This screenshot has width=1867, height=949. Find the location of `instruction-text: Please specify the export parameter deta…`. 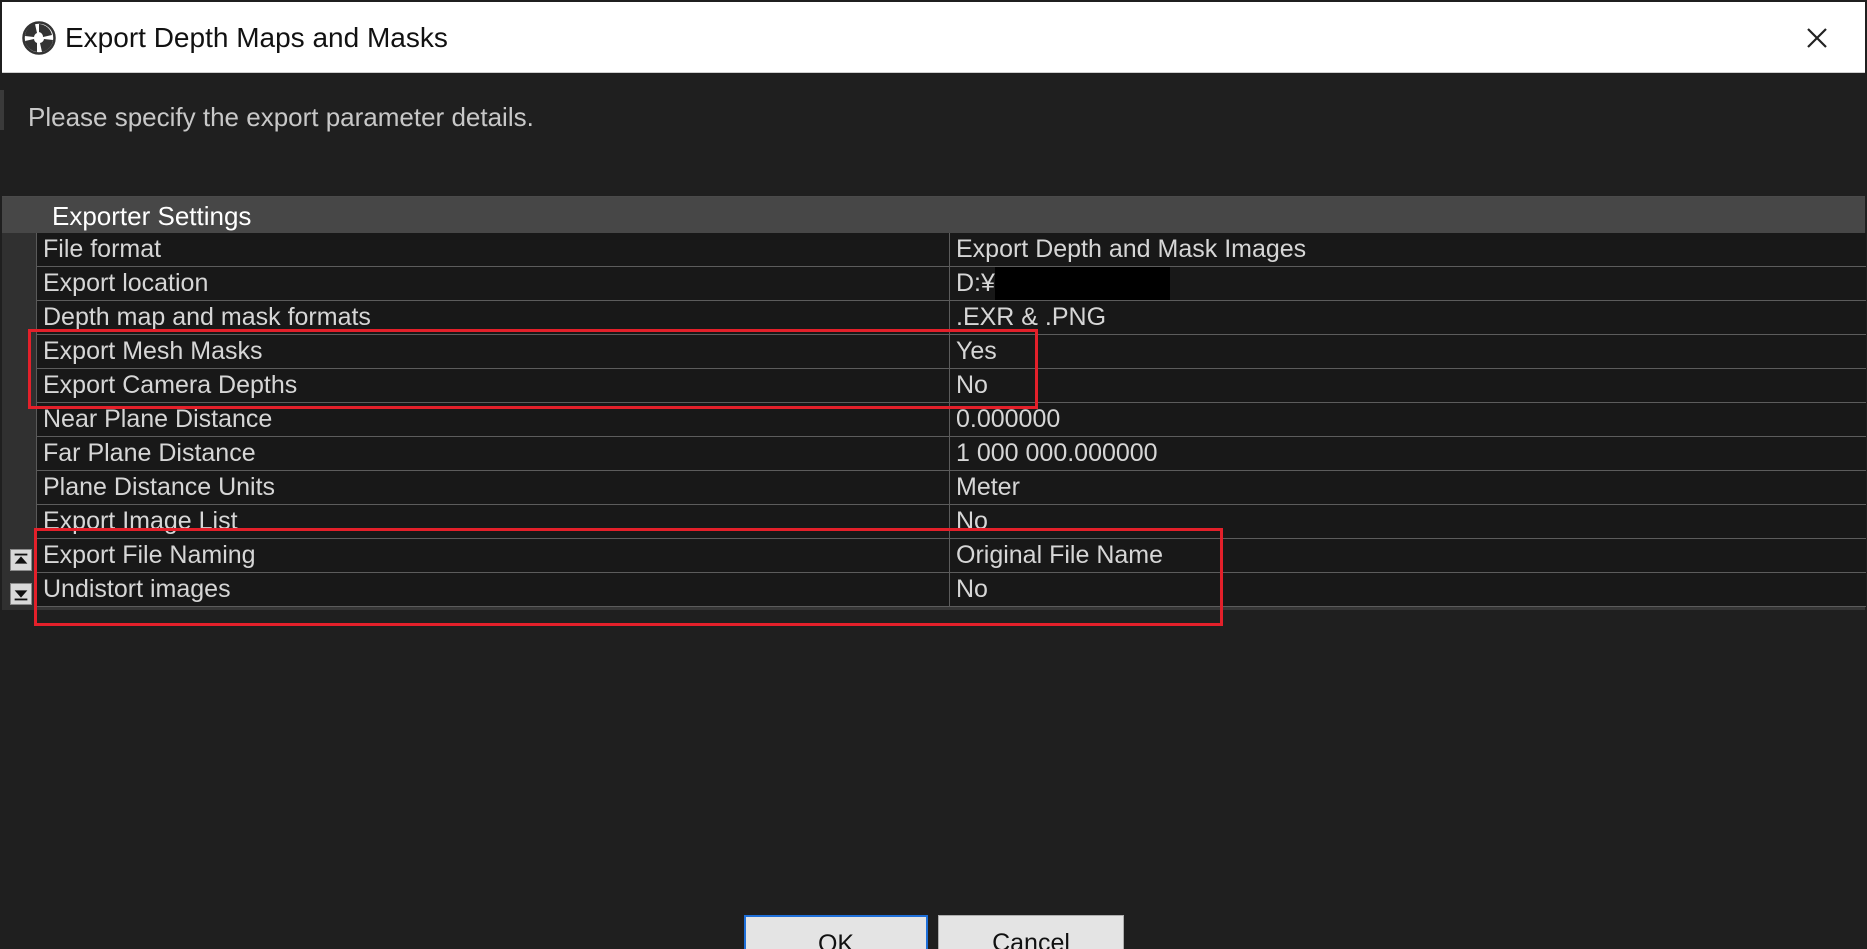

instruction-text: Please specify the export parameter deta… is located at coordinates (281, 117).